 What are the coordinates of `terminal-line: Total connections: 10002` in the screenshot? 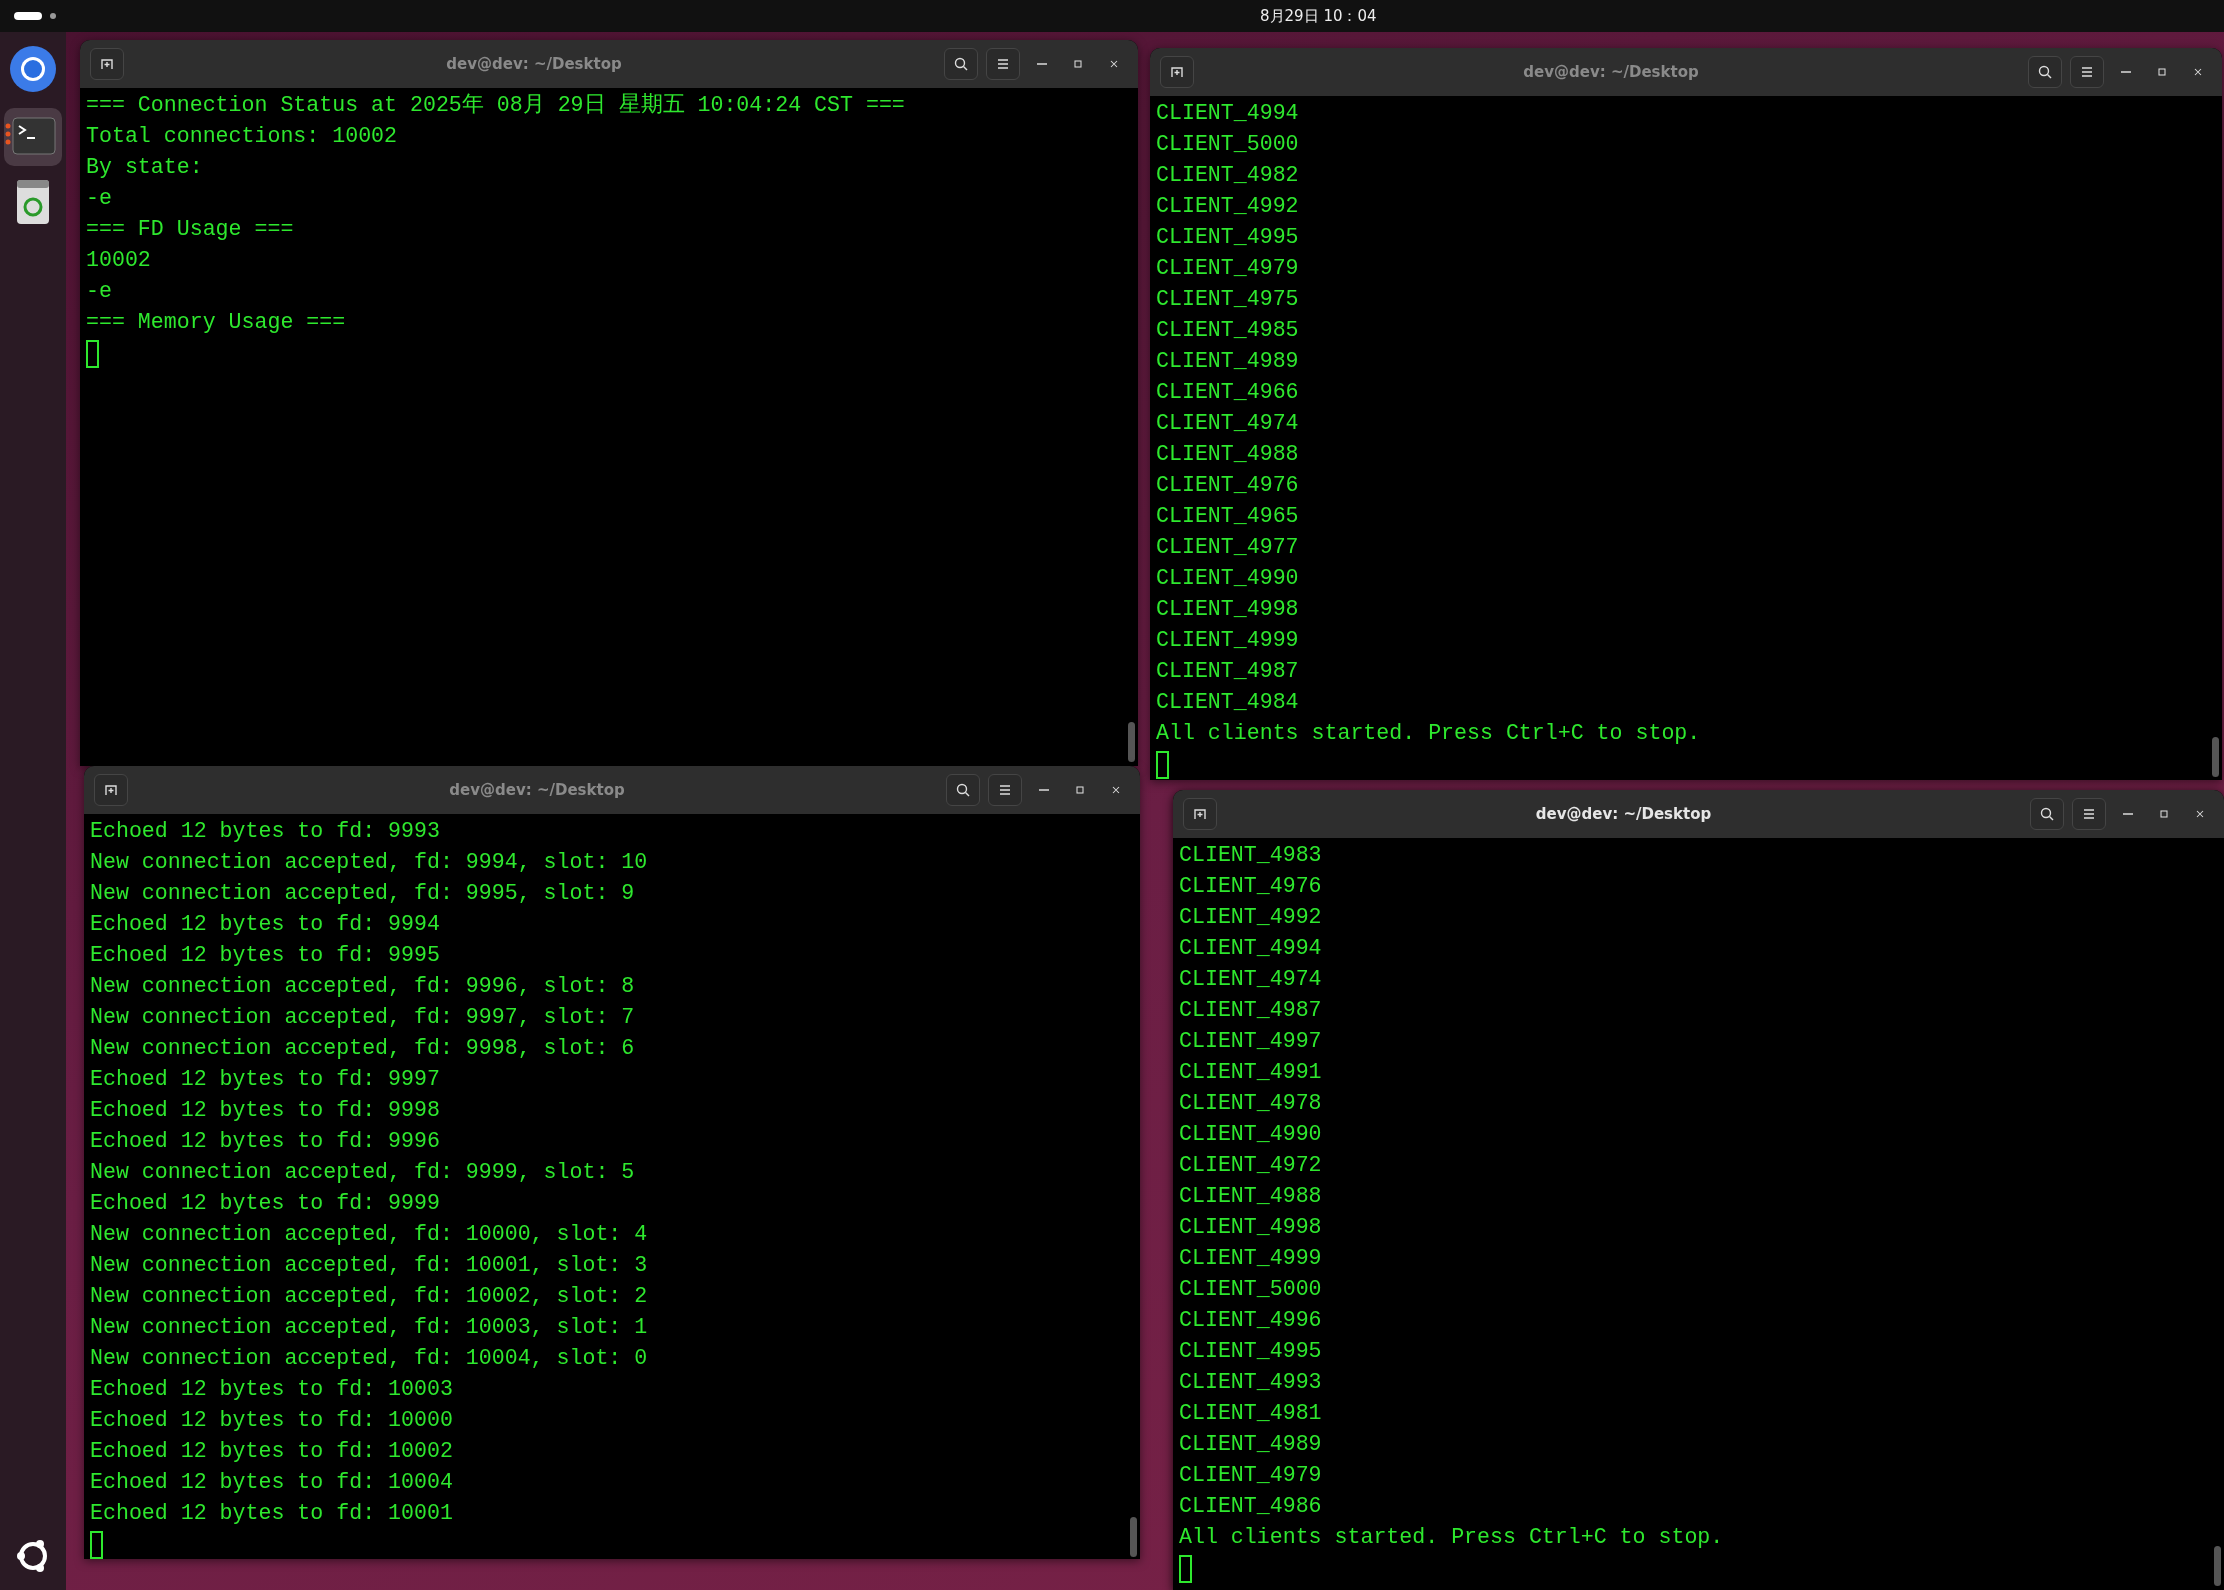 It's located at (242, 136).